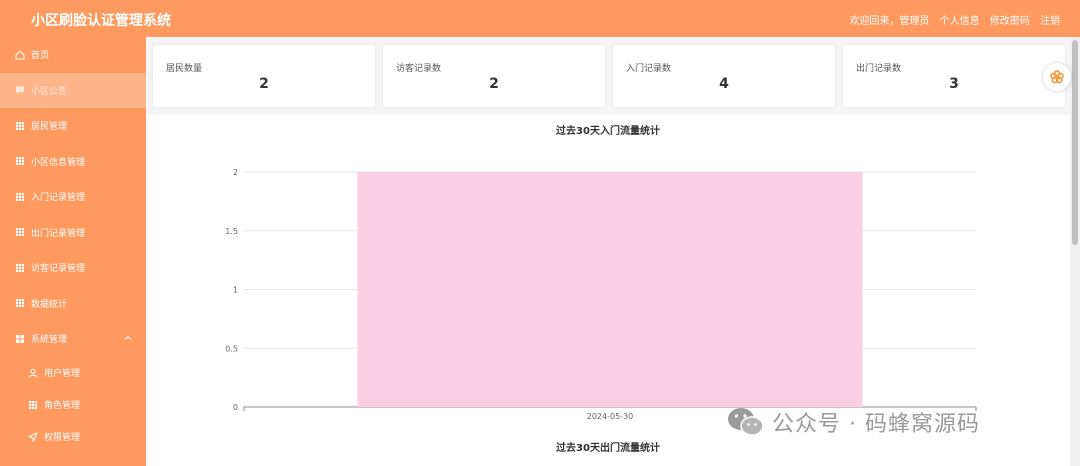  I want to click on stat-label: 居民数量, so click(184, 69).